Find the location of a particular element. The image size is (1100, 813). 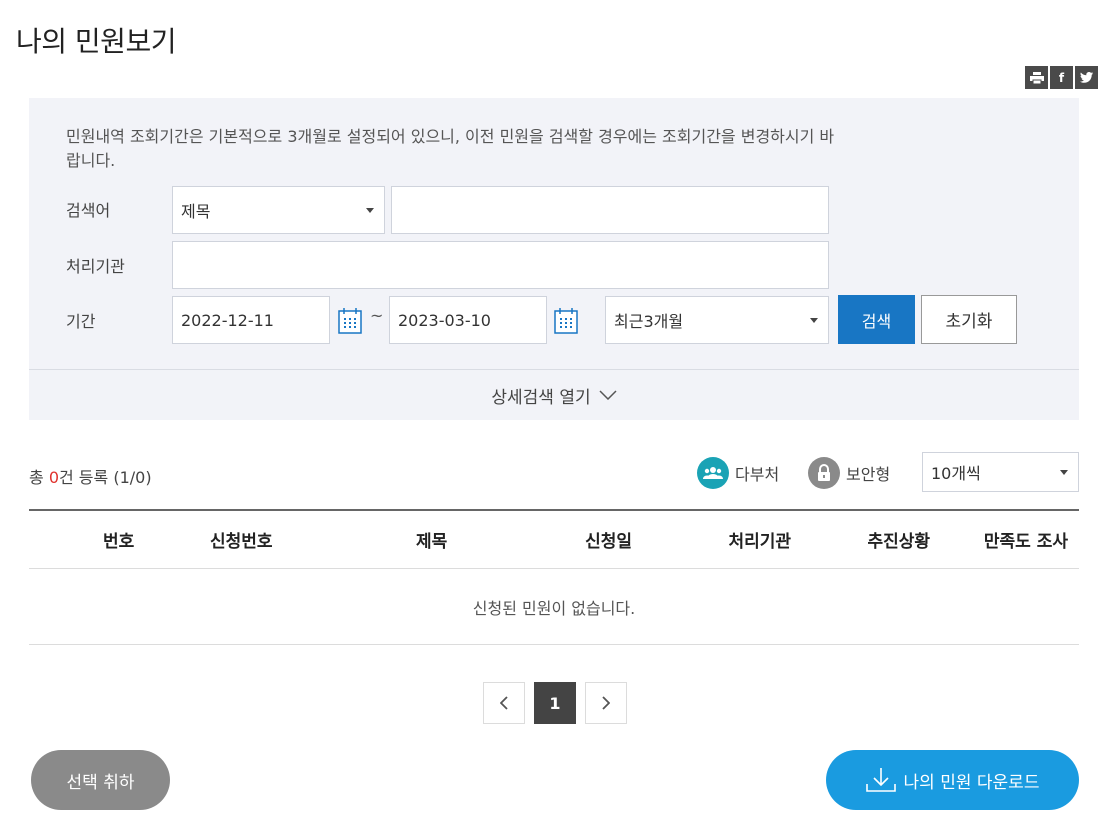

twitter-icon is located at coordinates (1086, 77).